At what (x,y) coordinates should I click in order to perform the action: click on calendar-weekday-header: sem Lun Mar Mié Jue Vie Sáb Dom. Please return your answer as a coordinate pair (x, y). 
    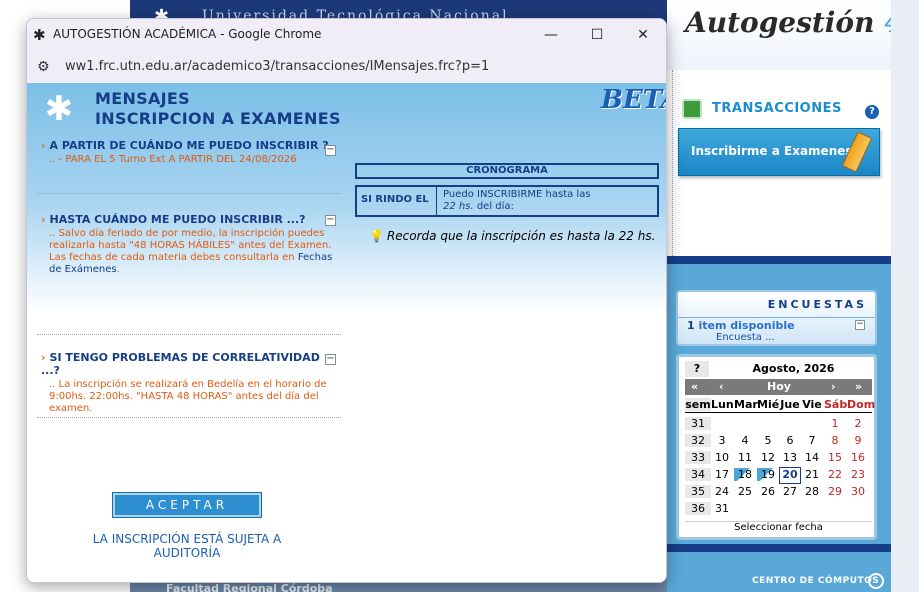
    Looking at the image, I should click on (780, 405).